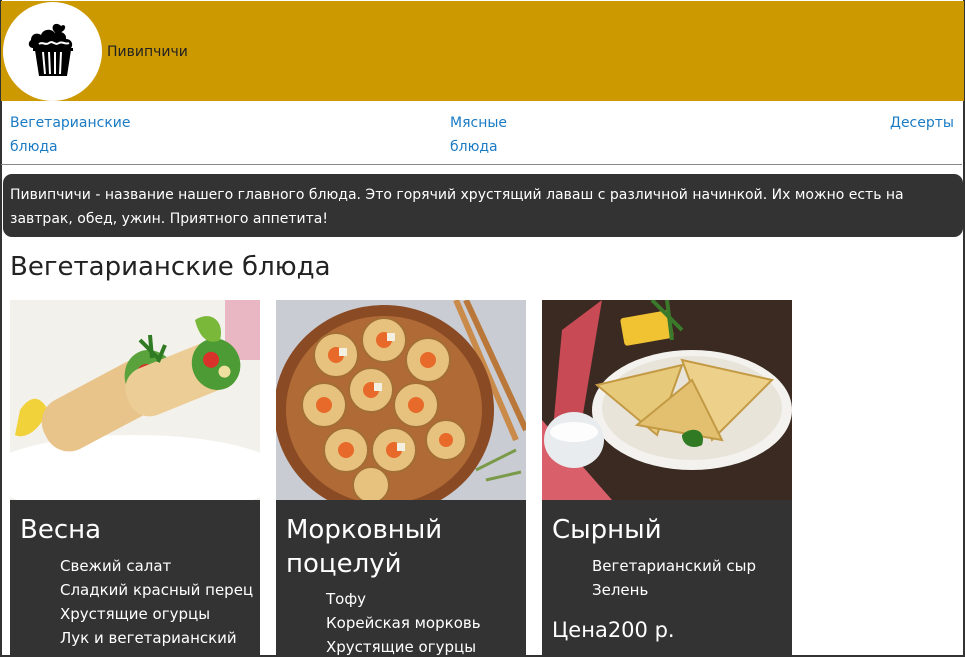 The height and width of the screenshot is (657, 965). I want to click on ingredient-item: Вегетарианский сыр, so click(674, 566).